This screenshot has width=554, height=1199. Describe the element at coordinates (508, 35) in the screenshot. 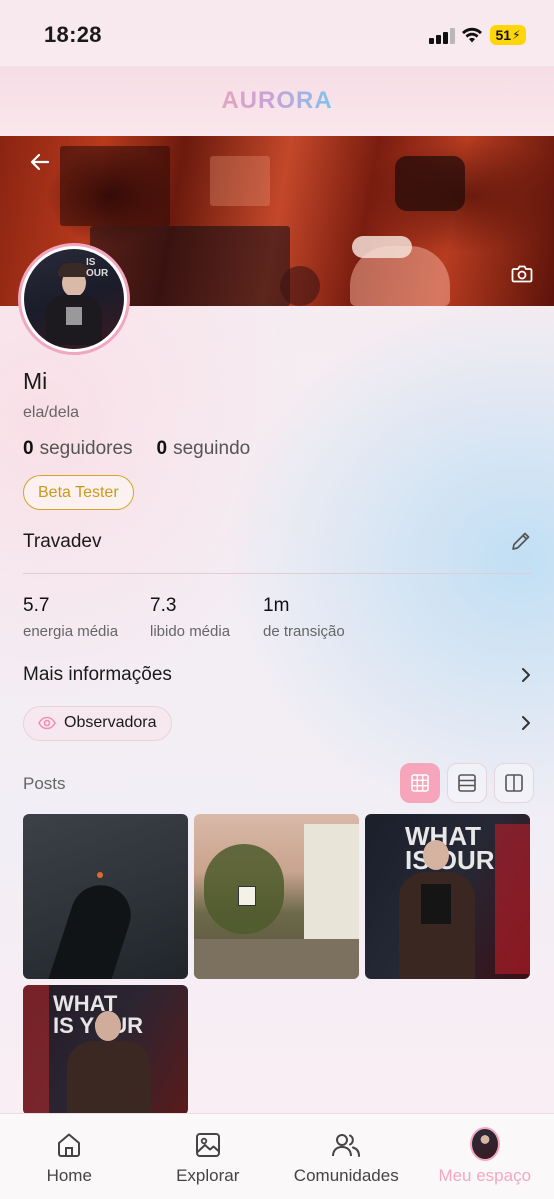

I see `battery-indicator: 51 ⚡` at that location.